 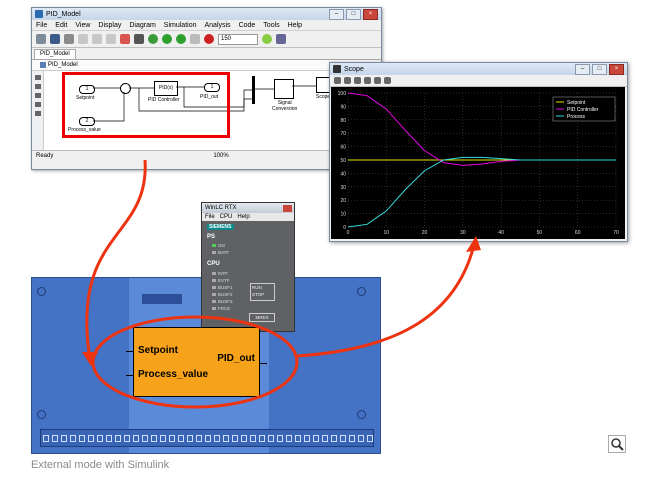 What do you see at coordinates (263, 363) in the screenshot?
I see `out-pin` at bounding box center [263, 363].